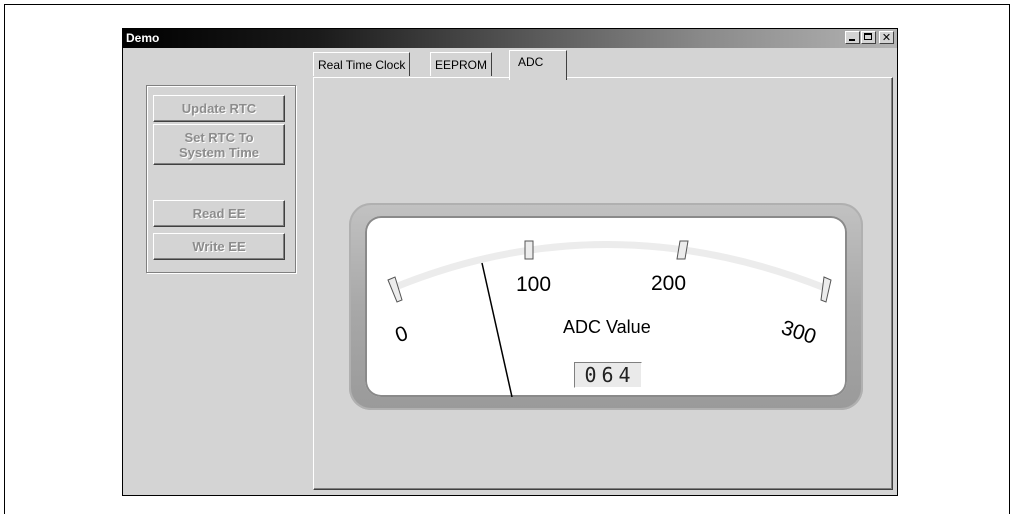 The image size is (1015, 514). I want to click on tab-eeprom: EEPROM, so click(461, 64).